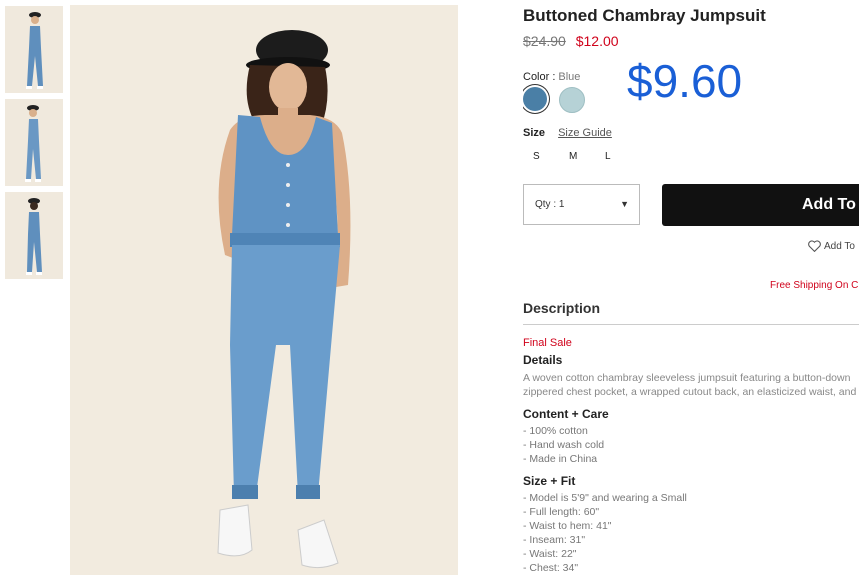  What do you see at coordinates (569, 77) in the screenshot?
I see `color-selected-value: Blue` at bounding box center [569, 77].